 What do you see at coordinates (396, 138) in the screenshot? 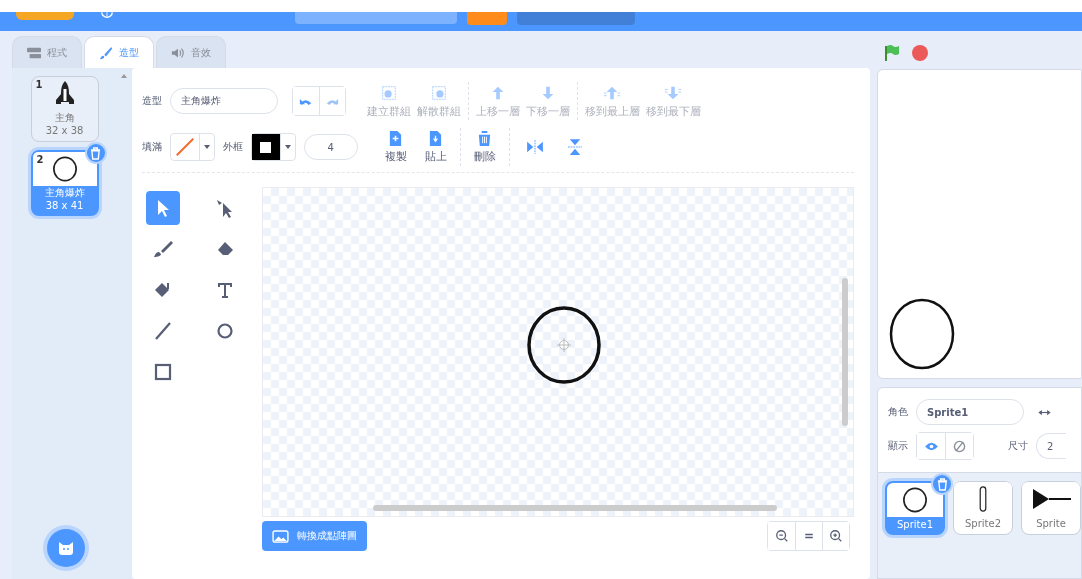
I see `document-plus-icon` at bounding box center [396, 138].